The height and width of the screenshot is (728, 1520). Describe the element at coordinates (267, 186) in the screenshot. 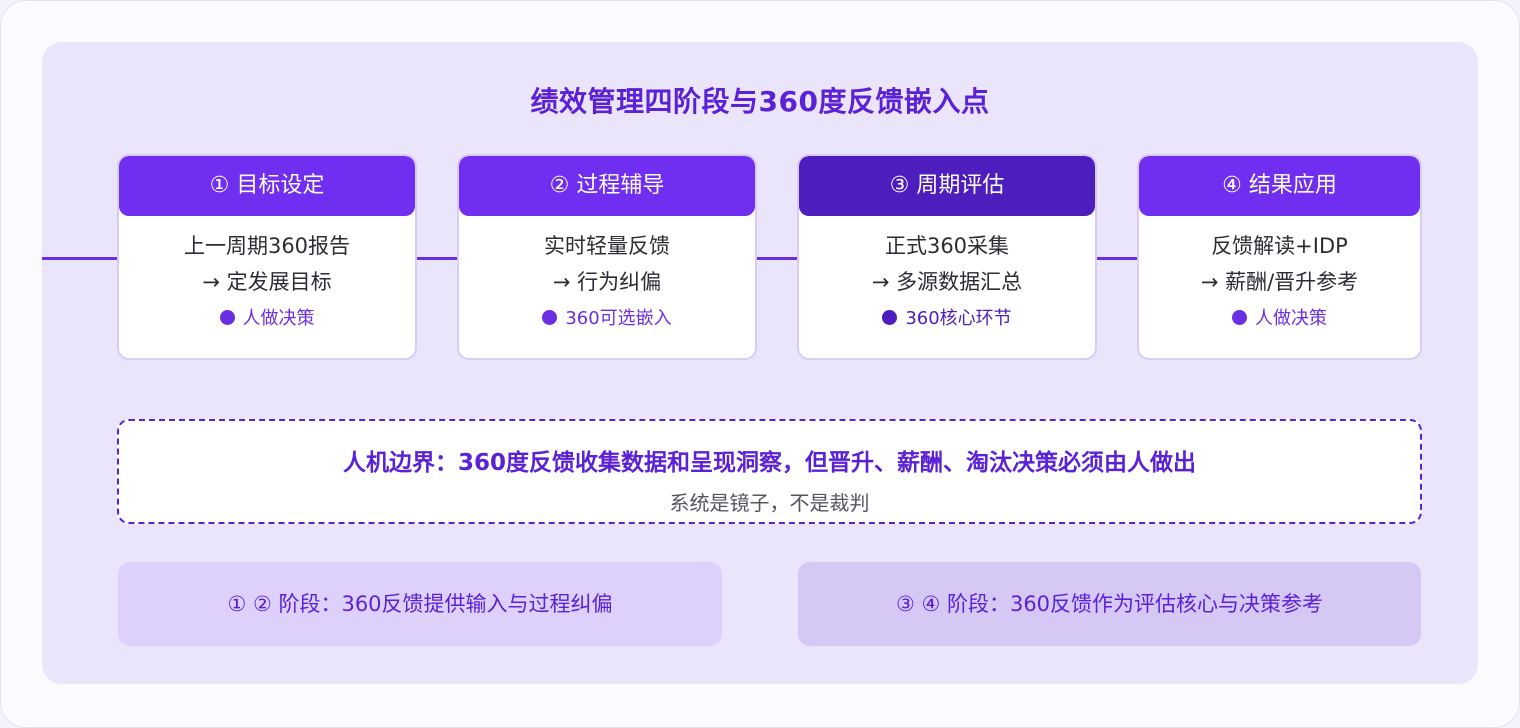

I see `stage-header: ① 目标设定` at that location.